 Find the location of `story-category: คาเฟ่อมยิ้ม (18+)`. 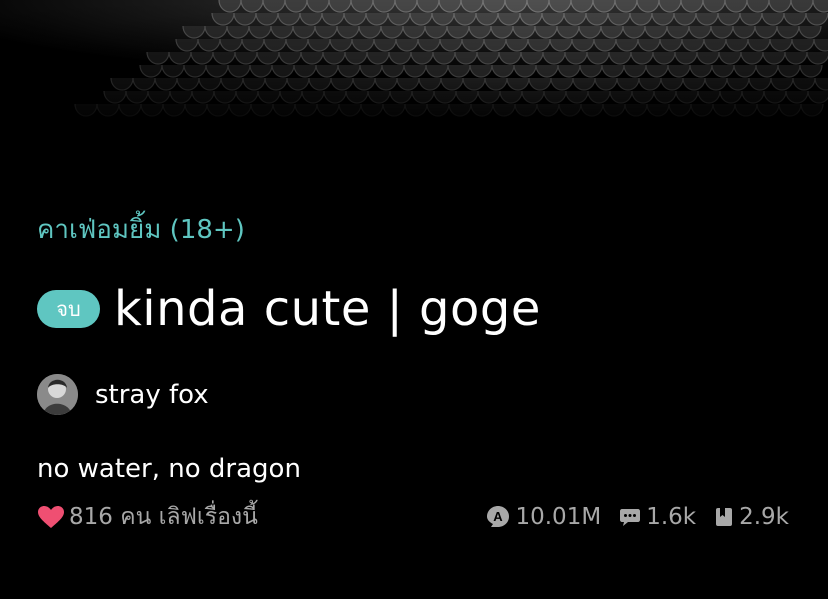

story-category: คาเฟ่อมยิ้ม (18+) is located at coordinates (141, 230).